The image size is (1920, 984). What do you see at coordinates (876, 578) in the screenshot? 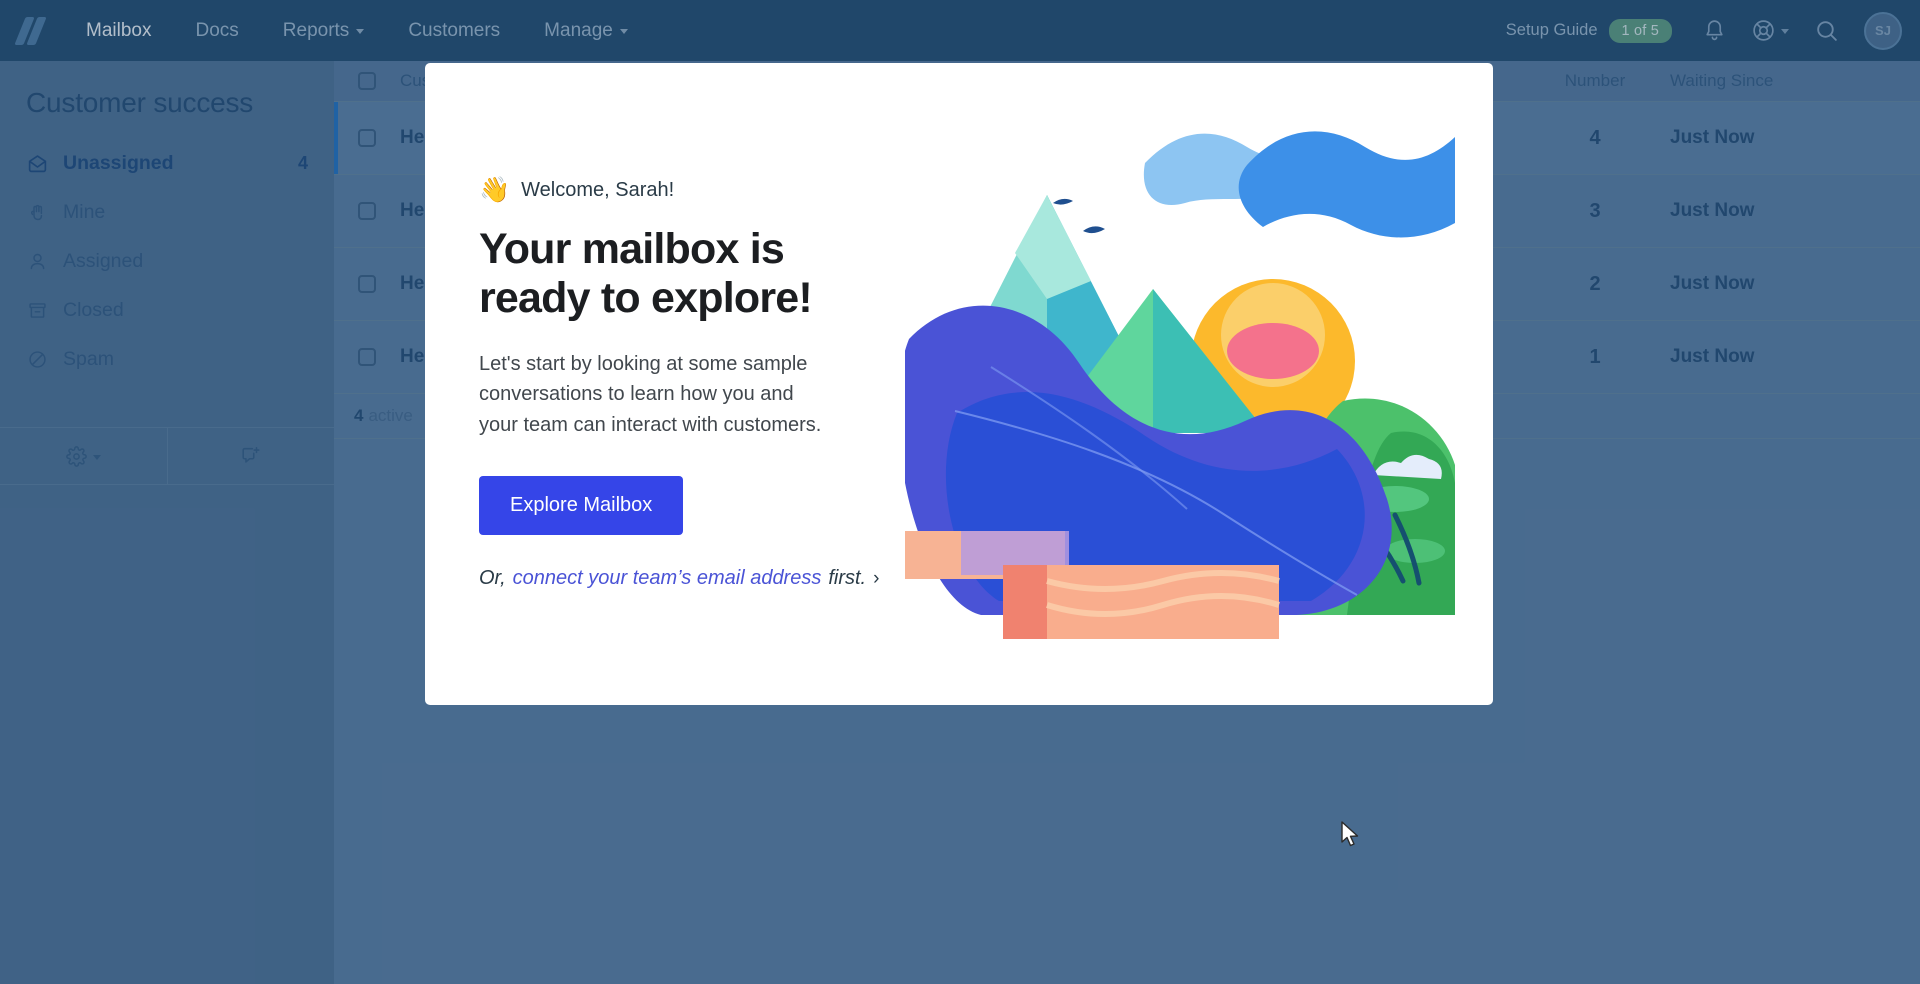
I see `chevron-right-icon: ›` at bounding box center [876, 578].